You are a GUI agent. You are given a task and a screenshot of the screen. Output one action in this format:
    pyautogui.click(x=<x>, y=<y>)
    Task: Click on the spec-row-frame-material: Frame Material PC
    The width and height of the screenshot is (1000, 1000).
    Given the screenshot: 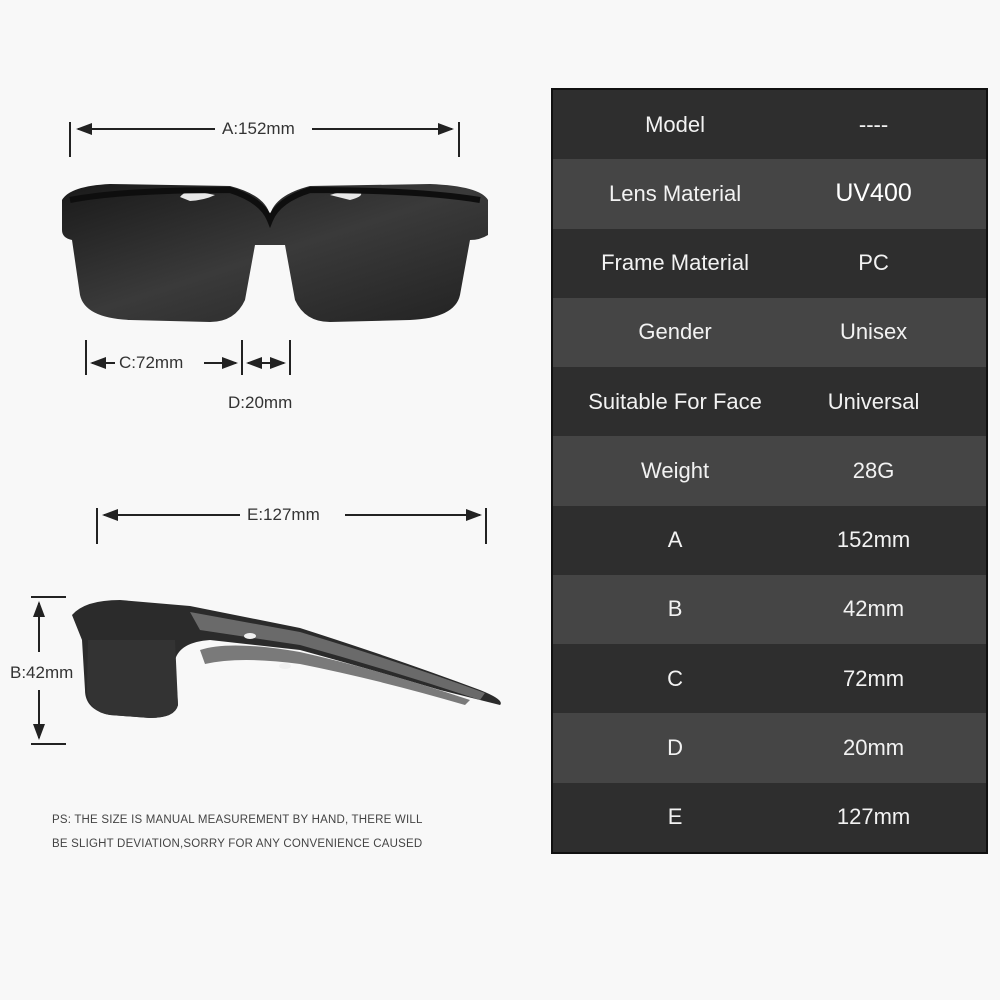 What is the action you would take?
    pyautogui.click(x=769, y=263)
    